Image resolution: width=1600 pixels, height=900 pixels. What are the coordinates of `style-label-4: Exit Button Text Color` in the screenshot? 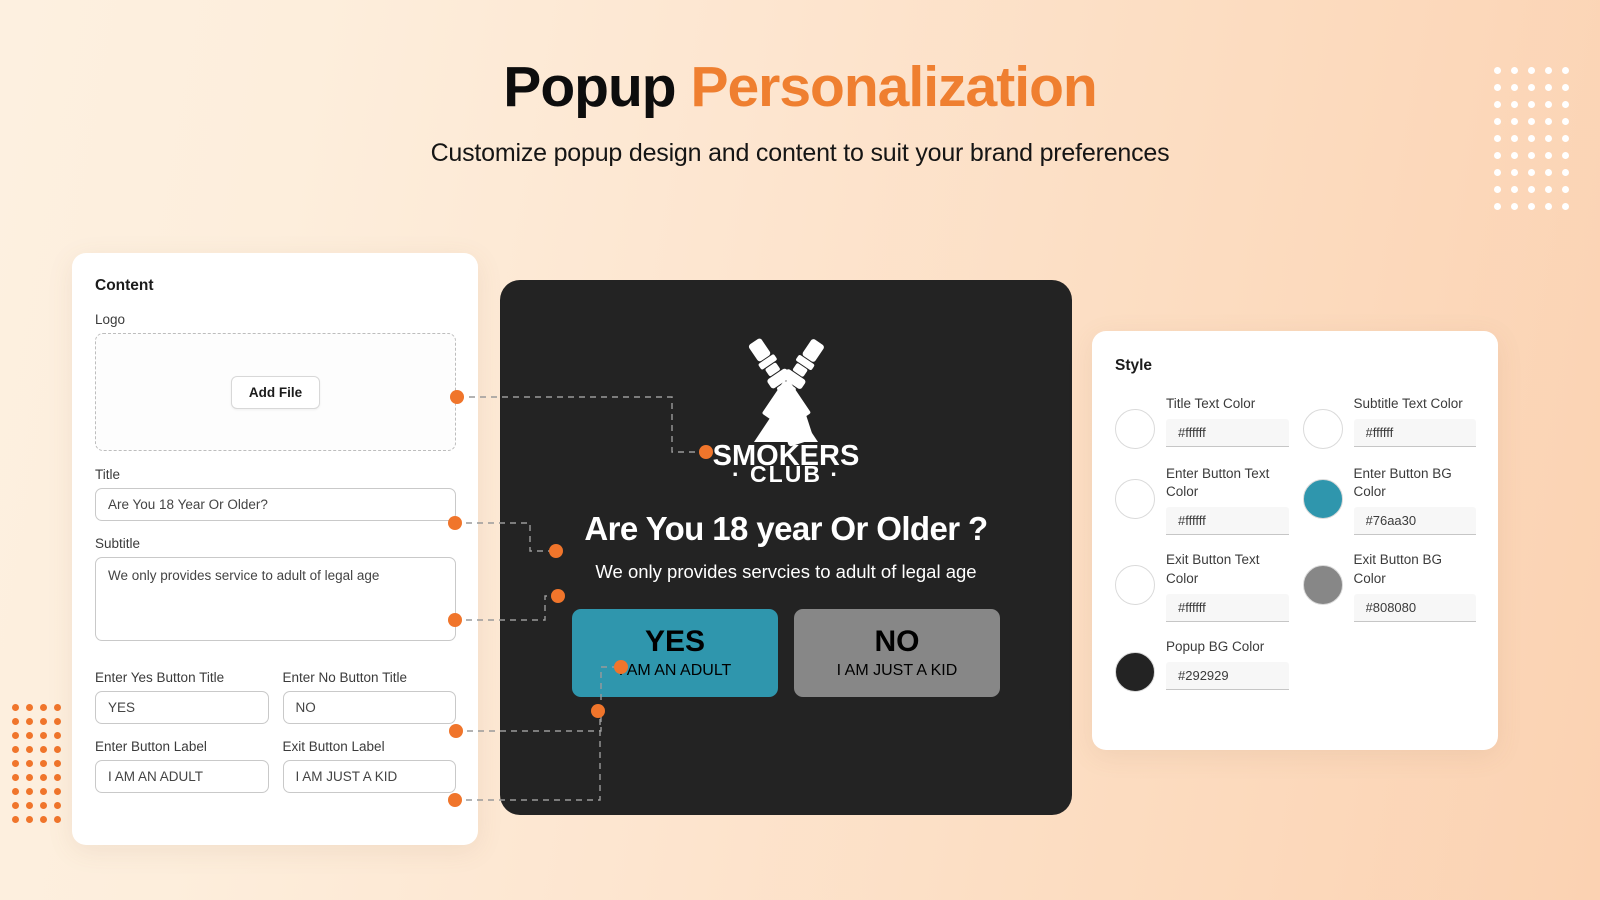 It's located at (1213, 569).